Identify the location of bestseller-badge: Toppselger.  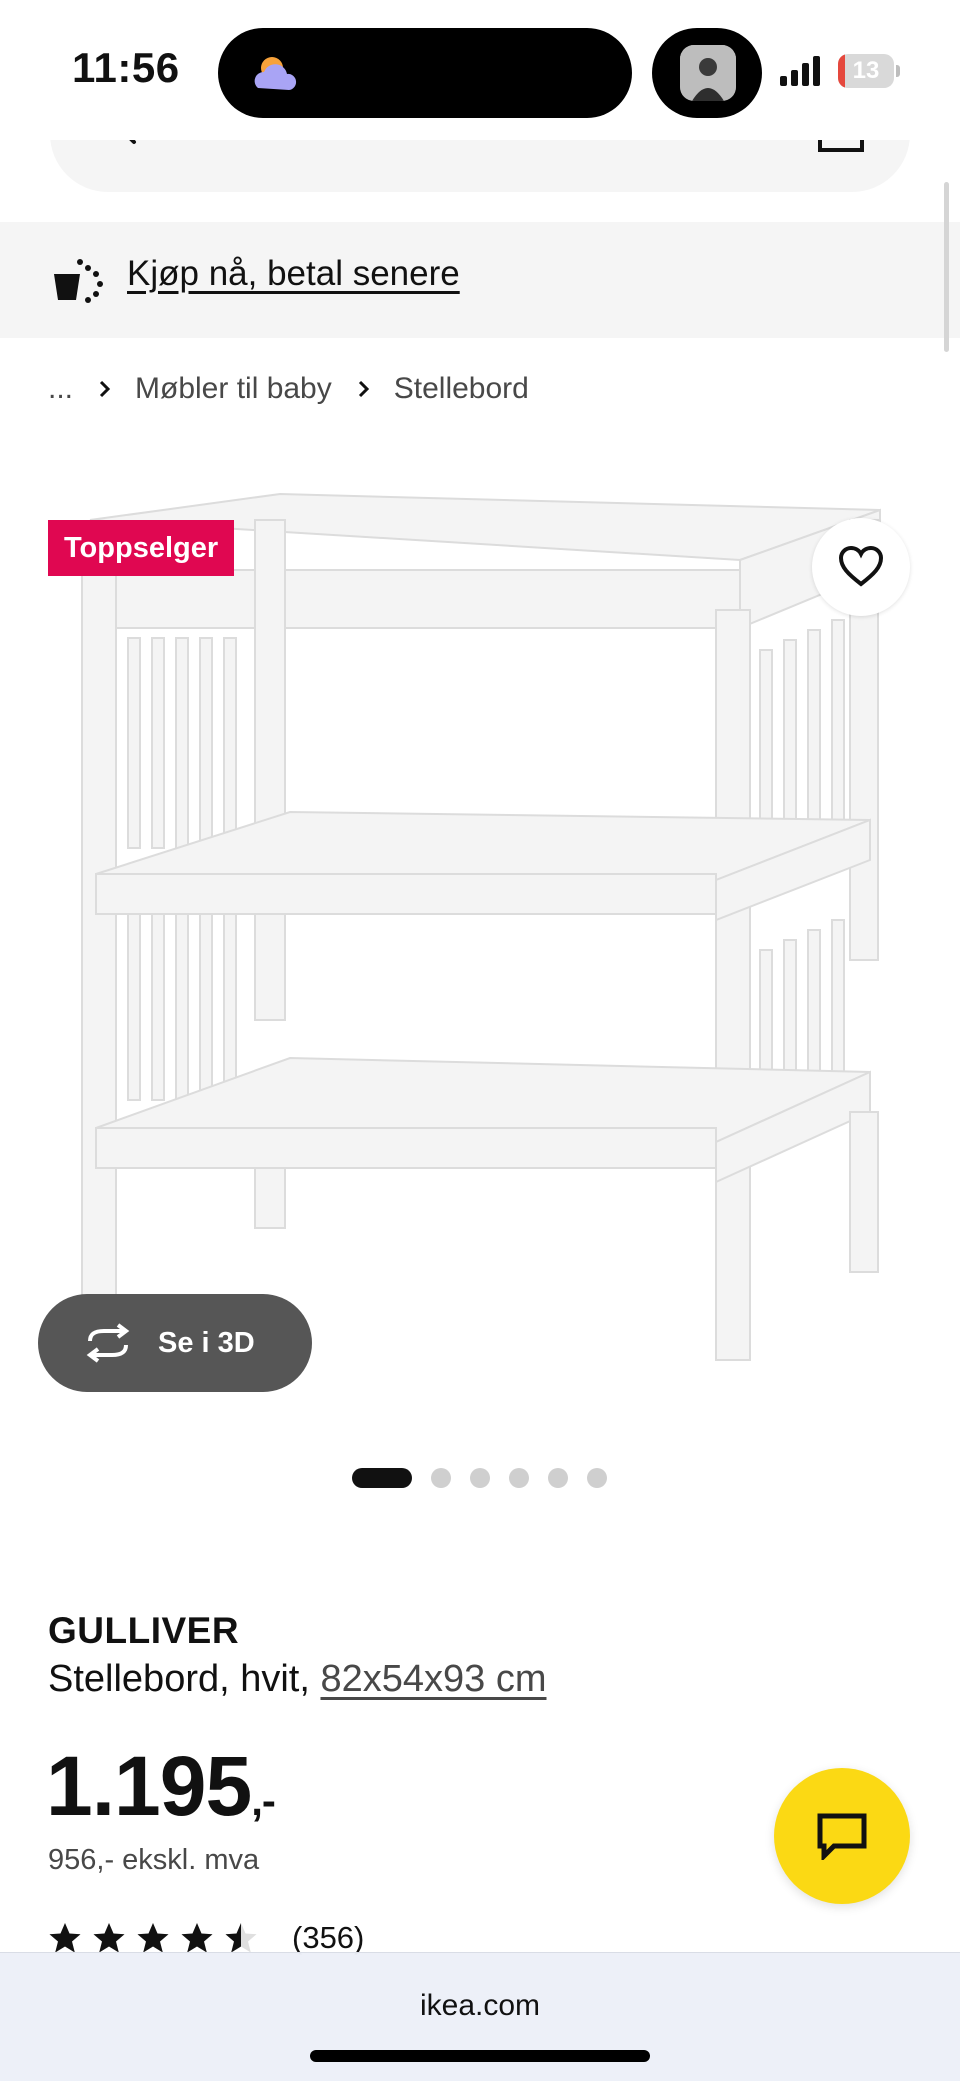
(141, 548).